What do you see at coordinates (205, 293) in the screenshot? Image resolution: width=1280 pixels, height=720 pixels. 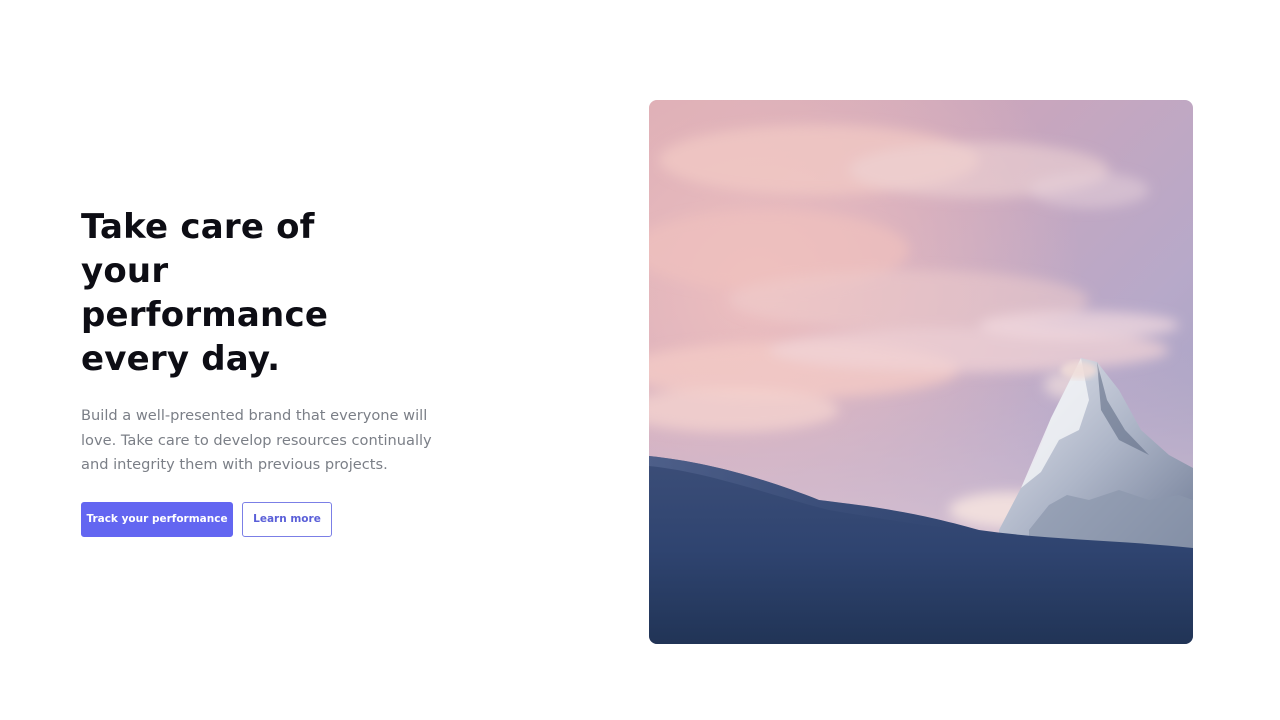 I see `hero-headline: Take care of your performance every day.` at bounding box center [205, 293].